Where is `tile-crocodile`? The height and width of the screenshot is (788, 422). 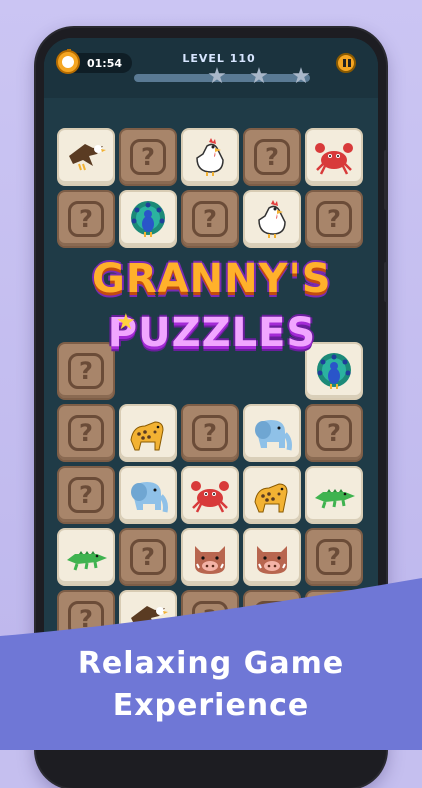 tile-crocodile is located at coordinates (334, 495).